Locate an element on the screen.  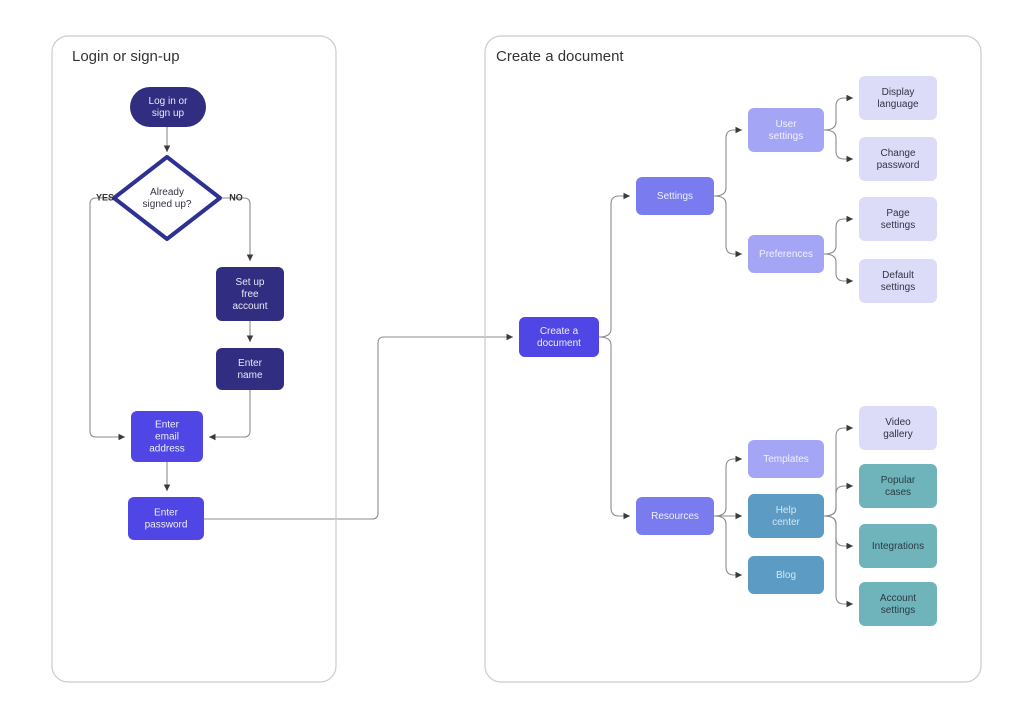
node-label-popular-cases: Popular cases is located at coordinates (898, 486).